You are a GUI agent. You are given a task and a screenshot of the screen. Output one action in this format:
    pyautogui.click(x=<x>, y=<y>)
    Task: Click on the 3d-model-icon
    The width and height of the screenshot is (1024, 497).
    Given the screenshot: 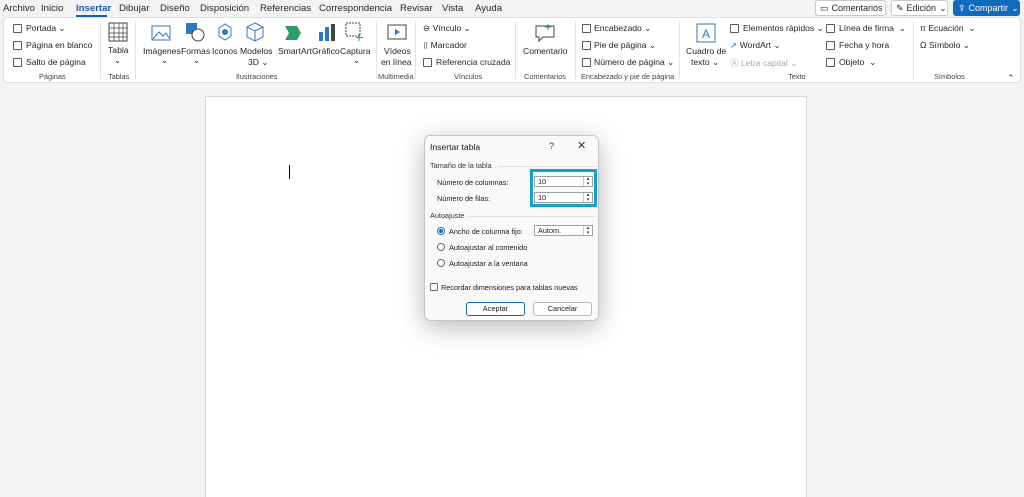 What is the action you would take?
    pyautogui.click(x=255, y=32)
    